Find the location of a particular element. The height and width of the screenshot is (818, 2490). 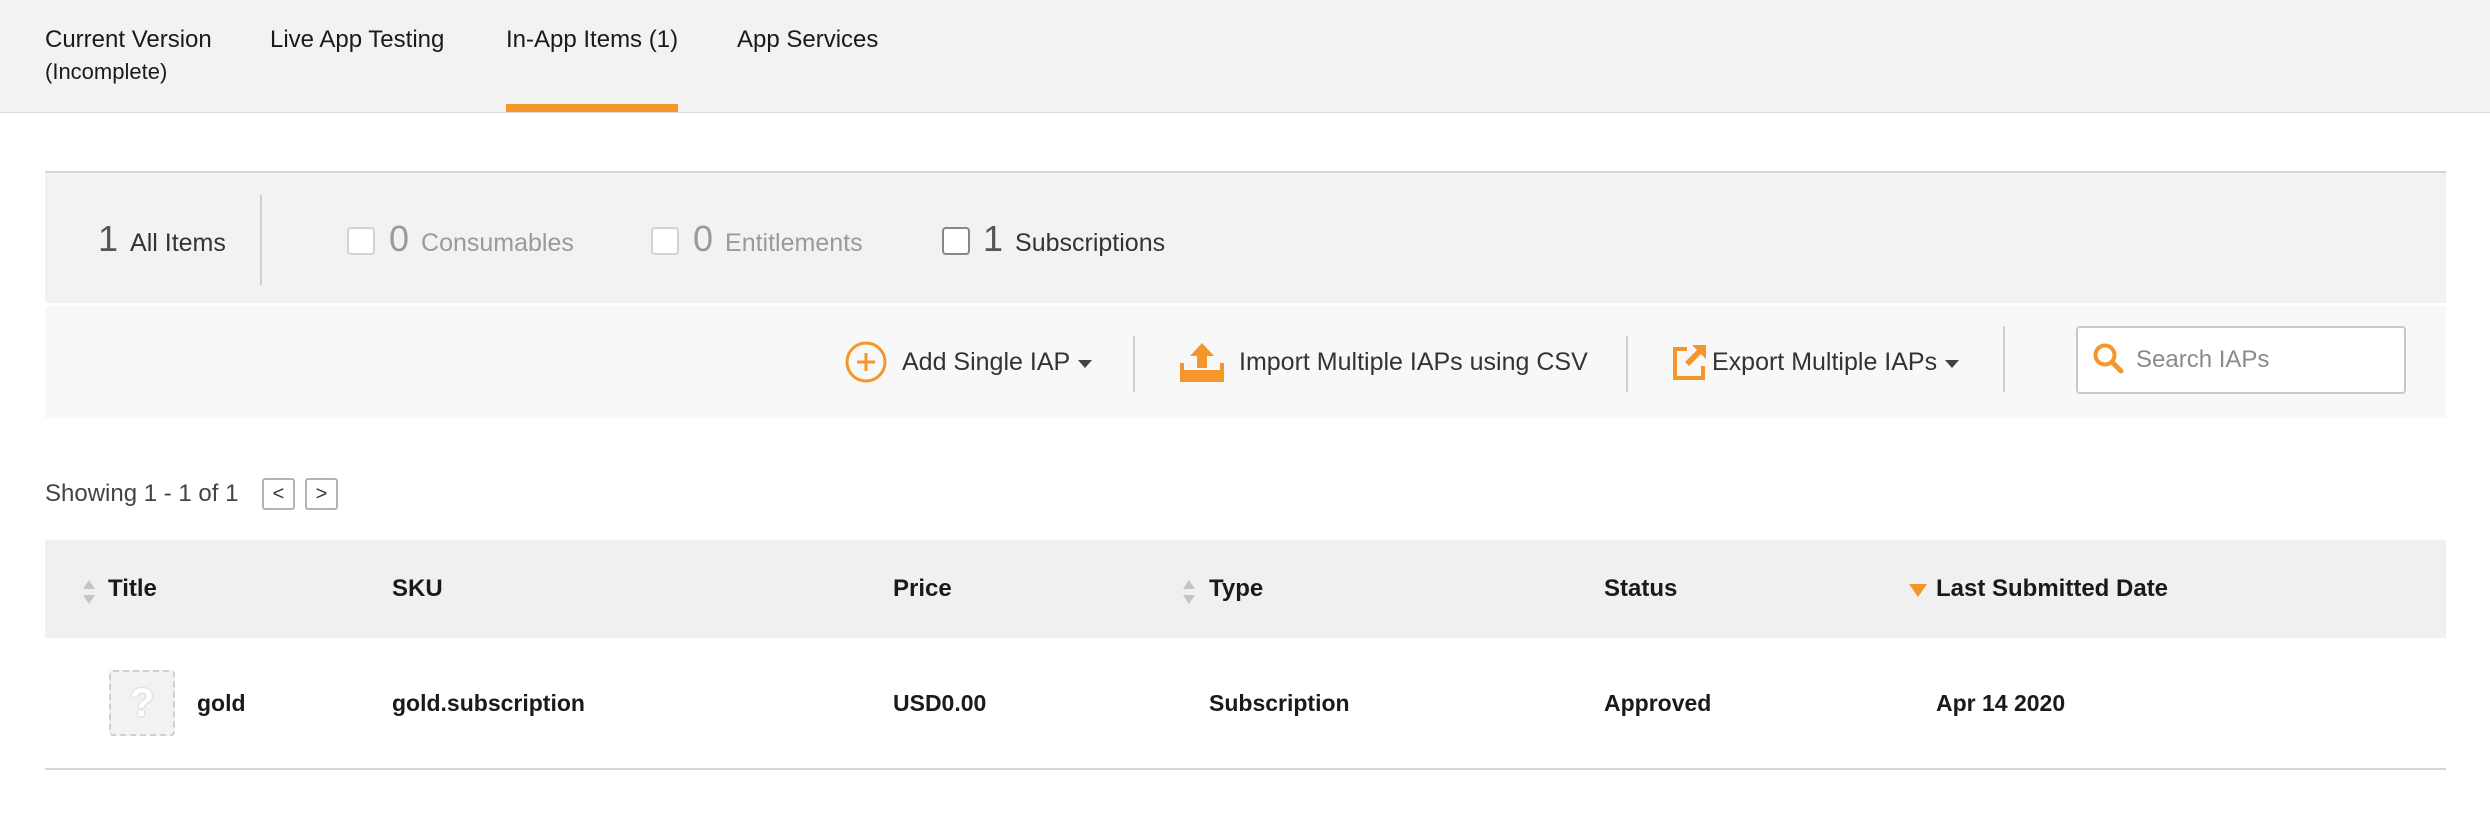

tab-label: Current Version is located at coordinates (128, 39).